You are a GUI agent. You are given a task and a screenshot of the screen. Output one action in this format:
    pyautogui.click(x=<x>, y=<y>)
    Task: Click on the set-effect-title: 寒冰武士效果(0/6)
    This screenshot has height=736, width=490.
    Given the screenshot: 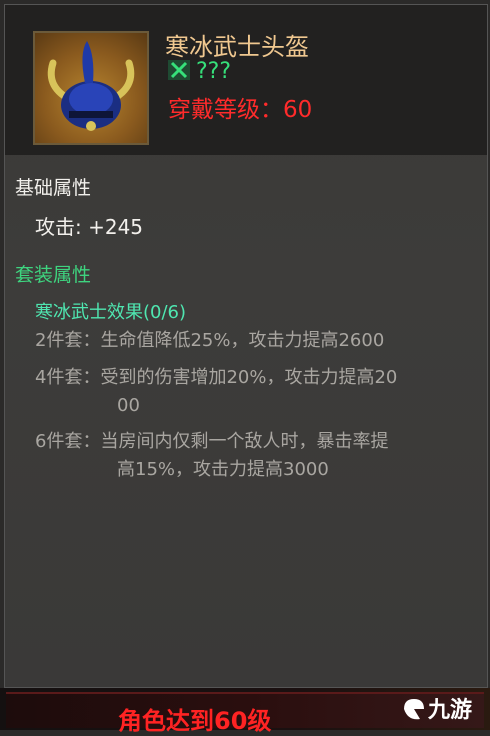 What is the action you would take?
    pyautogui.click(x=111, y=312)
    